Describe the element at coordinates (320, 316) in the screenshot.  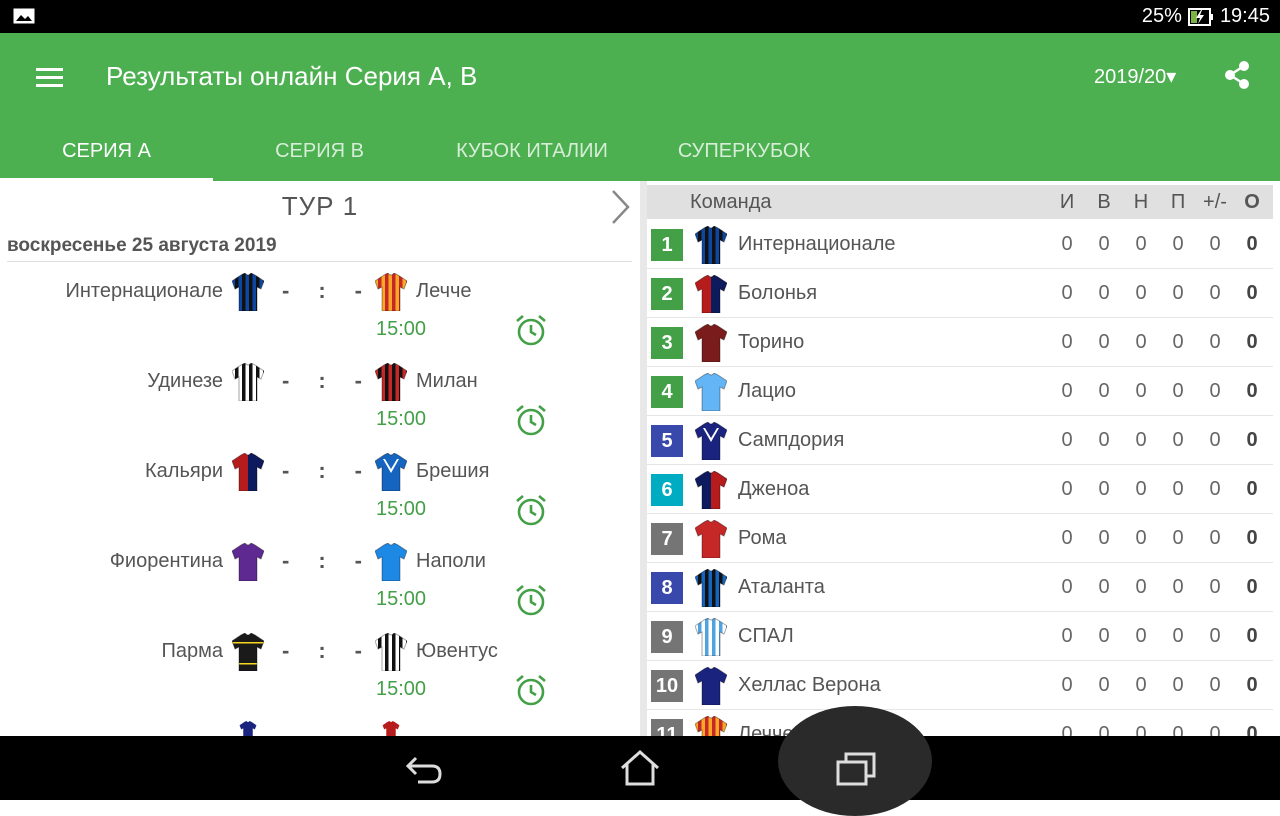
I see `match-row: Интернационале - : - Лечче 15:00` at that location.